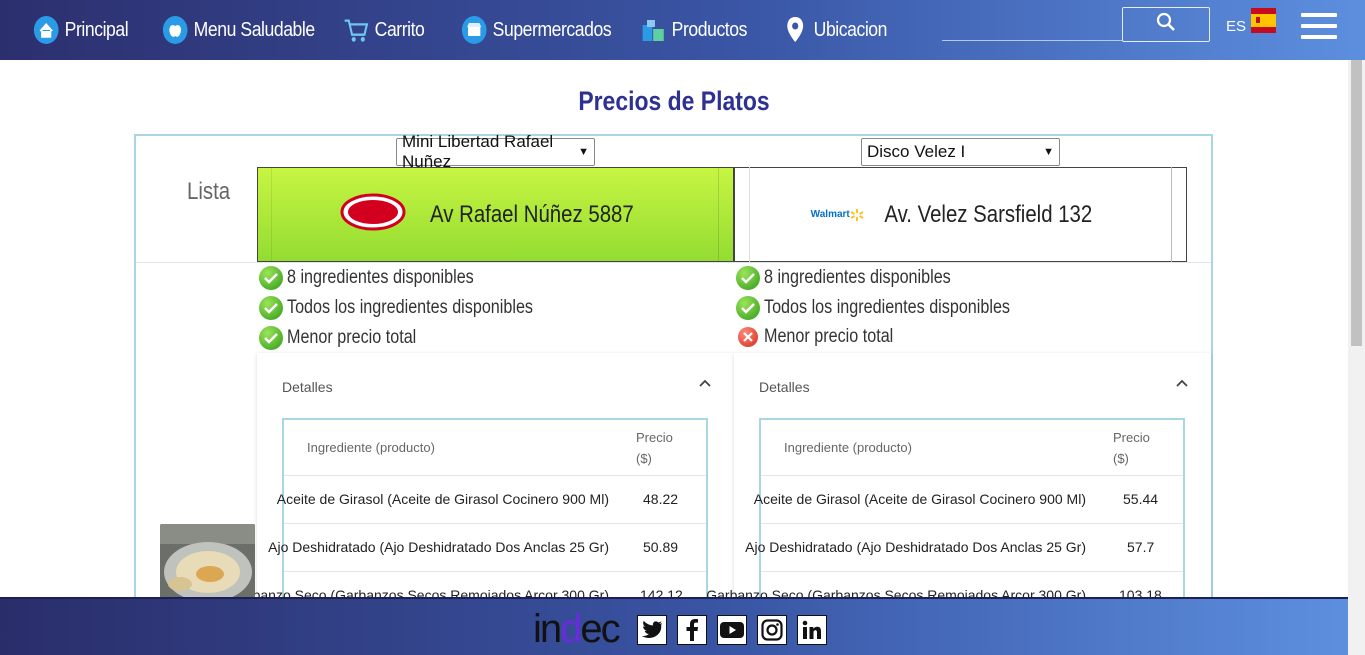 The image size is (1365, 655). I want to click on store-card-2: Walmart Av. Velez Sarsfield 132, so click(960, 214).